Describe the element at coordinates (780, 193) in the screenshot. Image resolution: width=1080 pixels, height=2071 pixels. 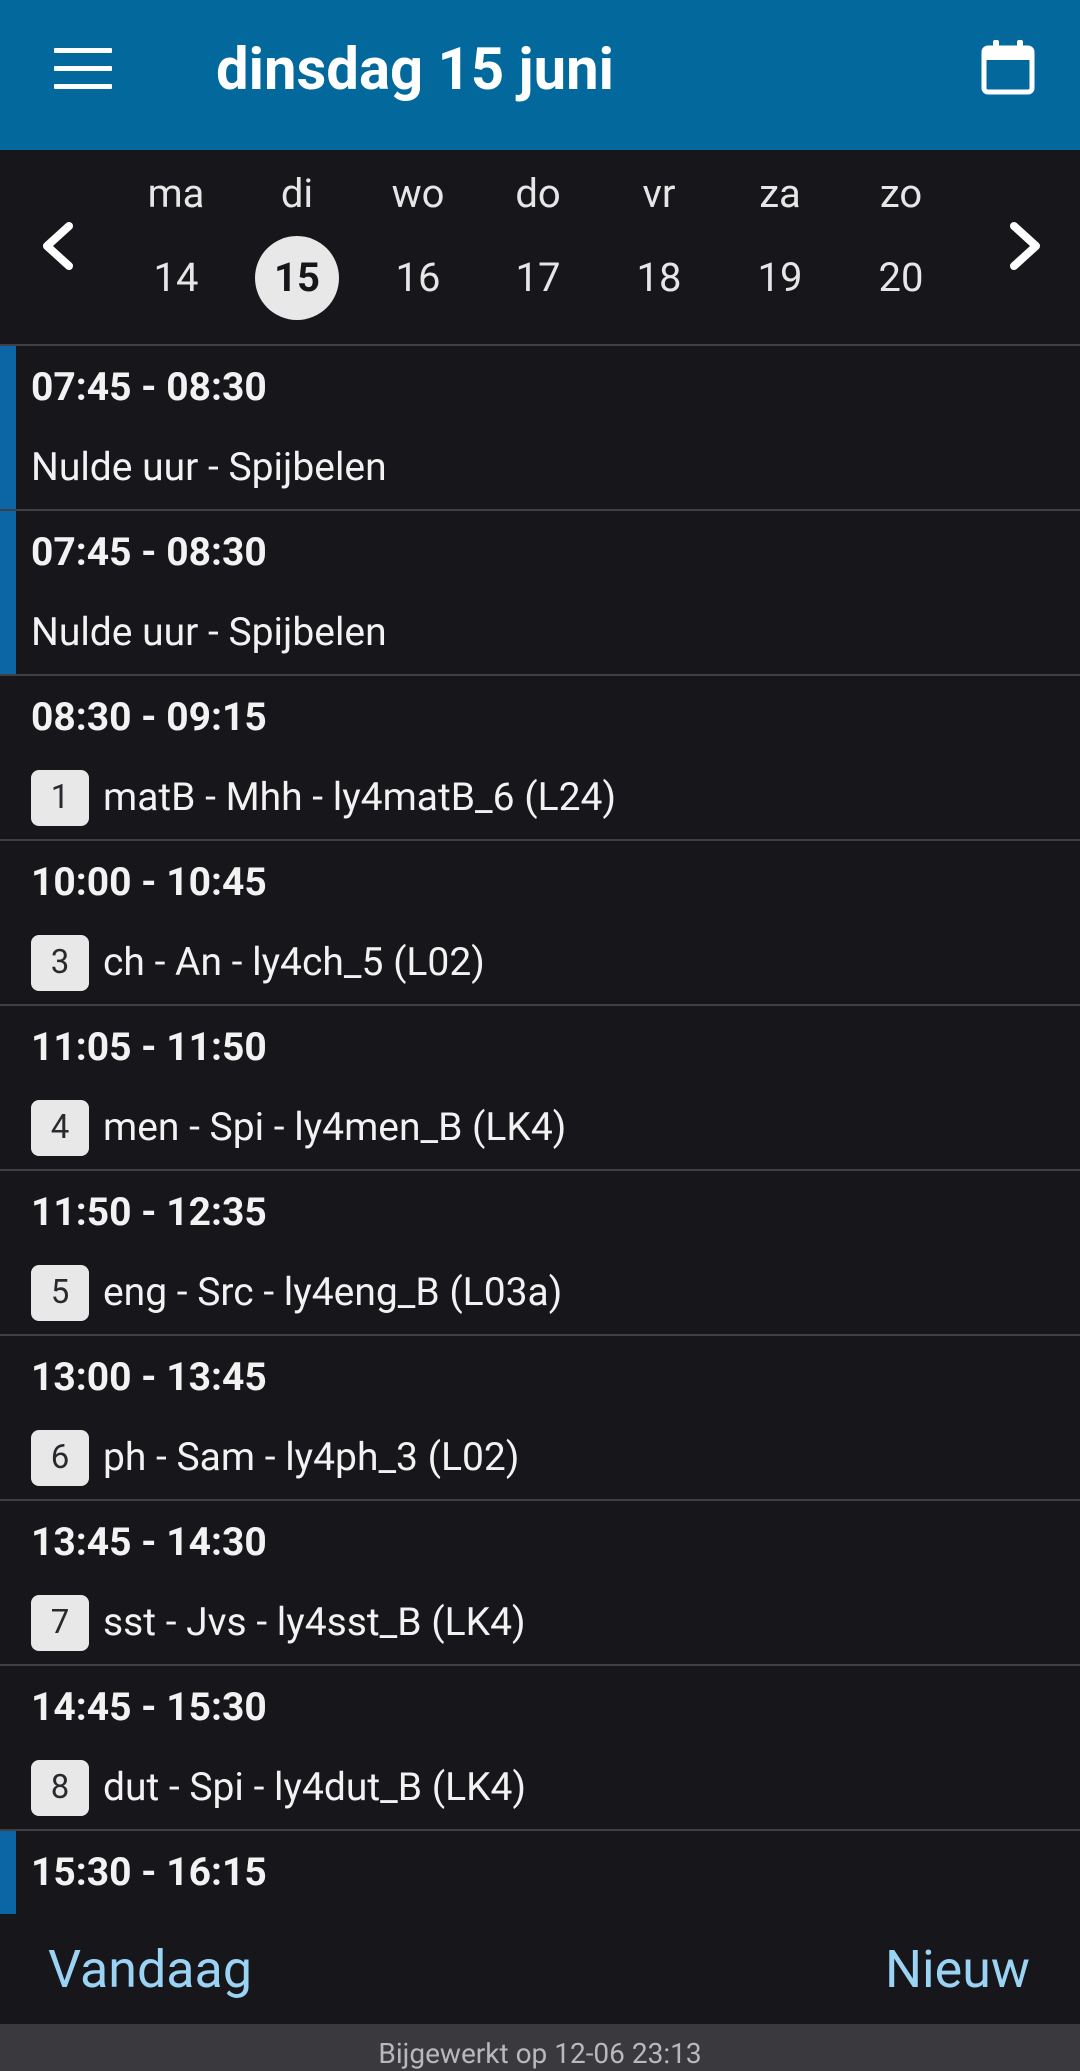
I see `day-name: za` at that location.